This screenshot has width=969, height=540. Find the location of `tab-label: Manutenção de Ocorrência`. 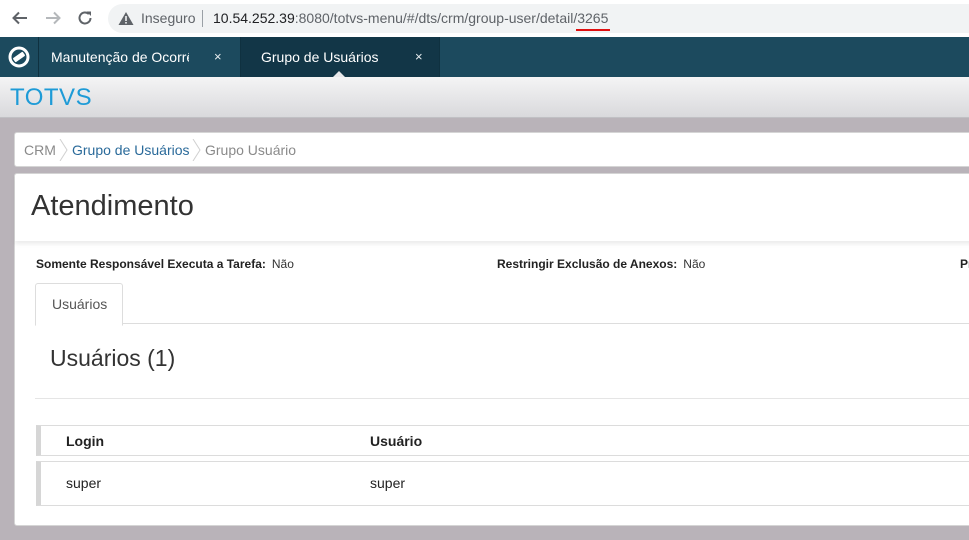

tab-label: Manutenção de Ocorrência is located at coordinates (120, 57).